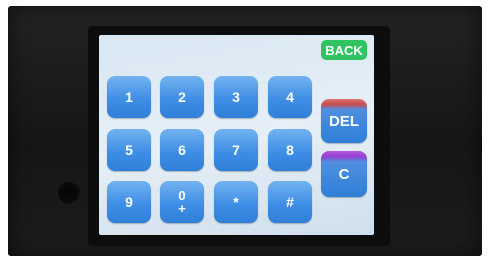  I want to click on key-plus-label: +, so click(182, 208).